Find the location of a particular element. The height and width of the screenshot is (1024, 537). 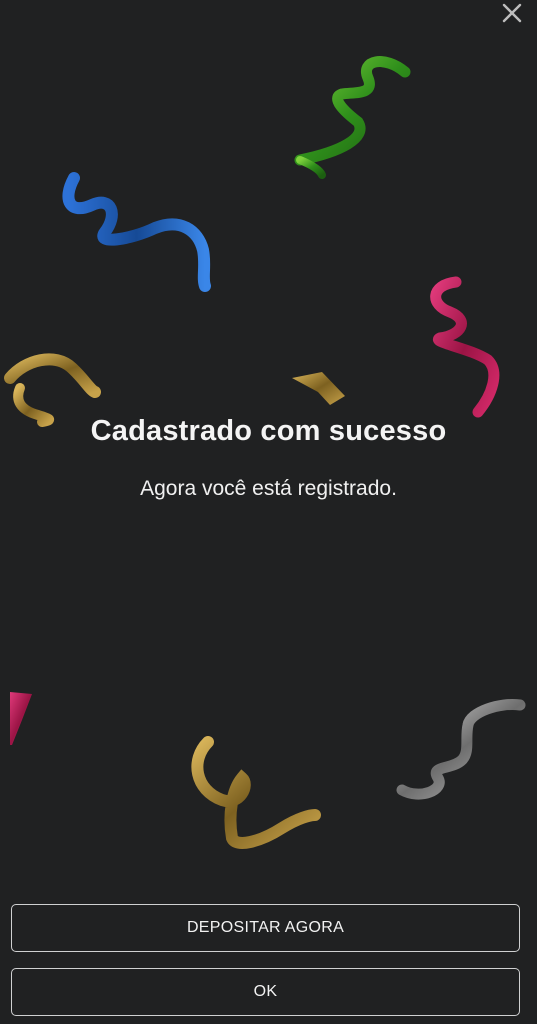

confetti-ribbon-green is located at coordinates (352, 117).